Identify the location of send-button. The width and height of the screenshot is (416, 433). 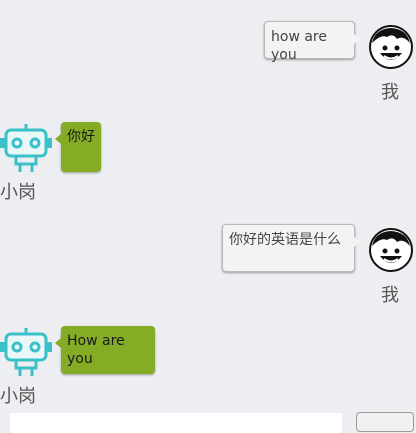
(385, 422).